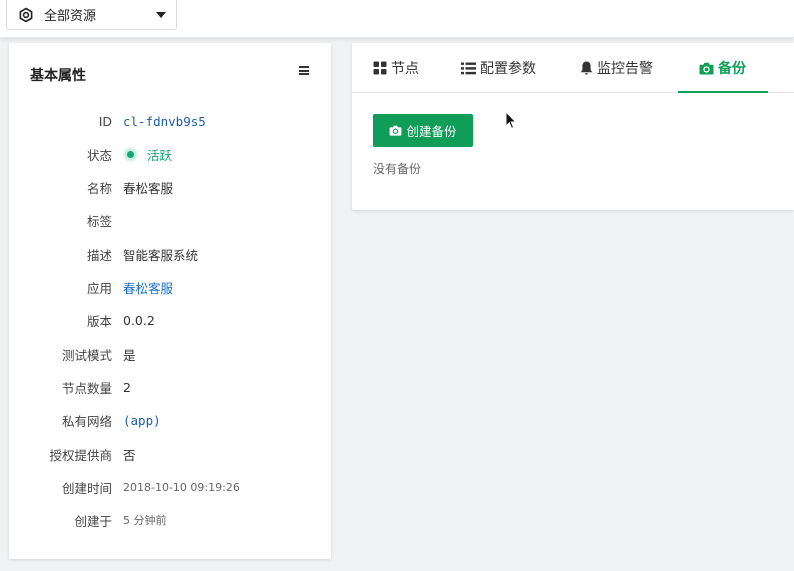 The height and width of the screenshot is (571, 794). Describe the element at coordinates (129, 355) in the screenshot. I see `property-value-test-mode: 是` at that location.